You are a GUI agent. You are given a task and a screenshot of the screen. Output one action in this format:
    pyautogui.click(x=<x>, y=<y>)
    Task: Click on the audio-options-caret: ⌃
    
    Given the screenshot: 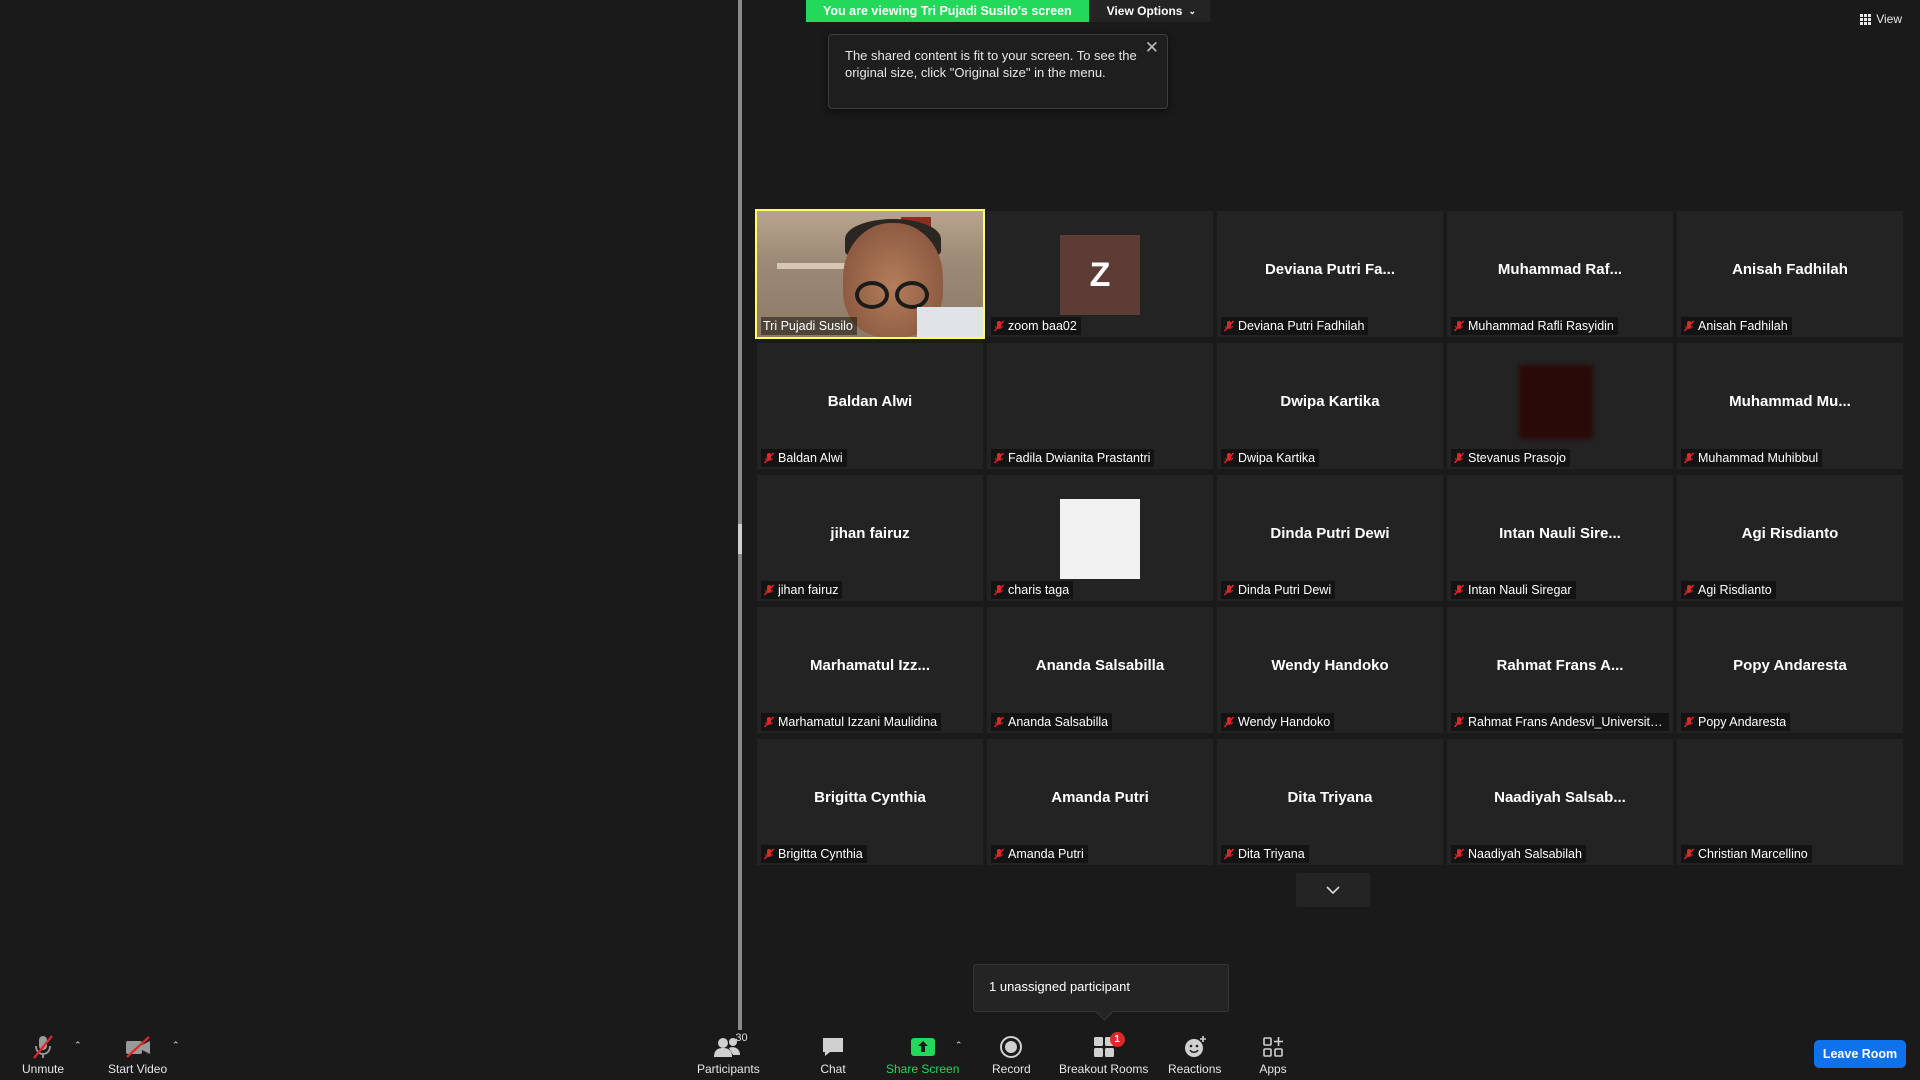 What is the action you would take?
    pyautogui.click(x=78, y=1045)
    